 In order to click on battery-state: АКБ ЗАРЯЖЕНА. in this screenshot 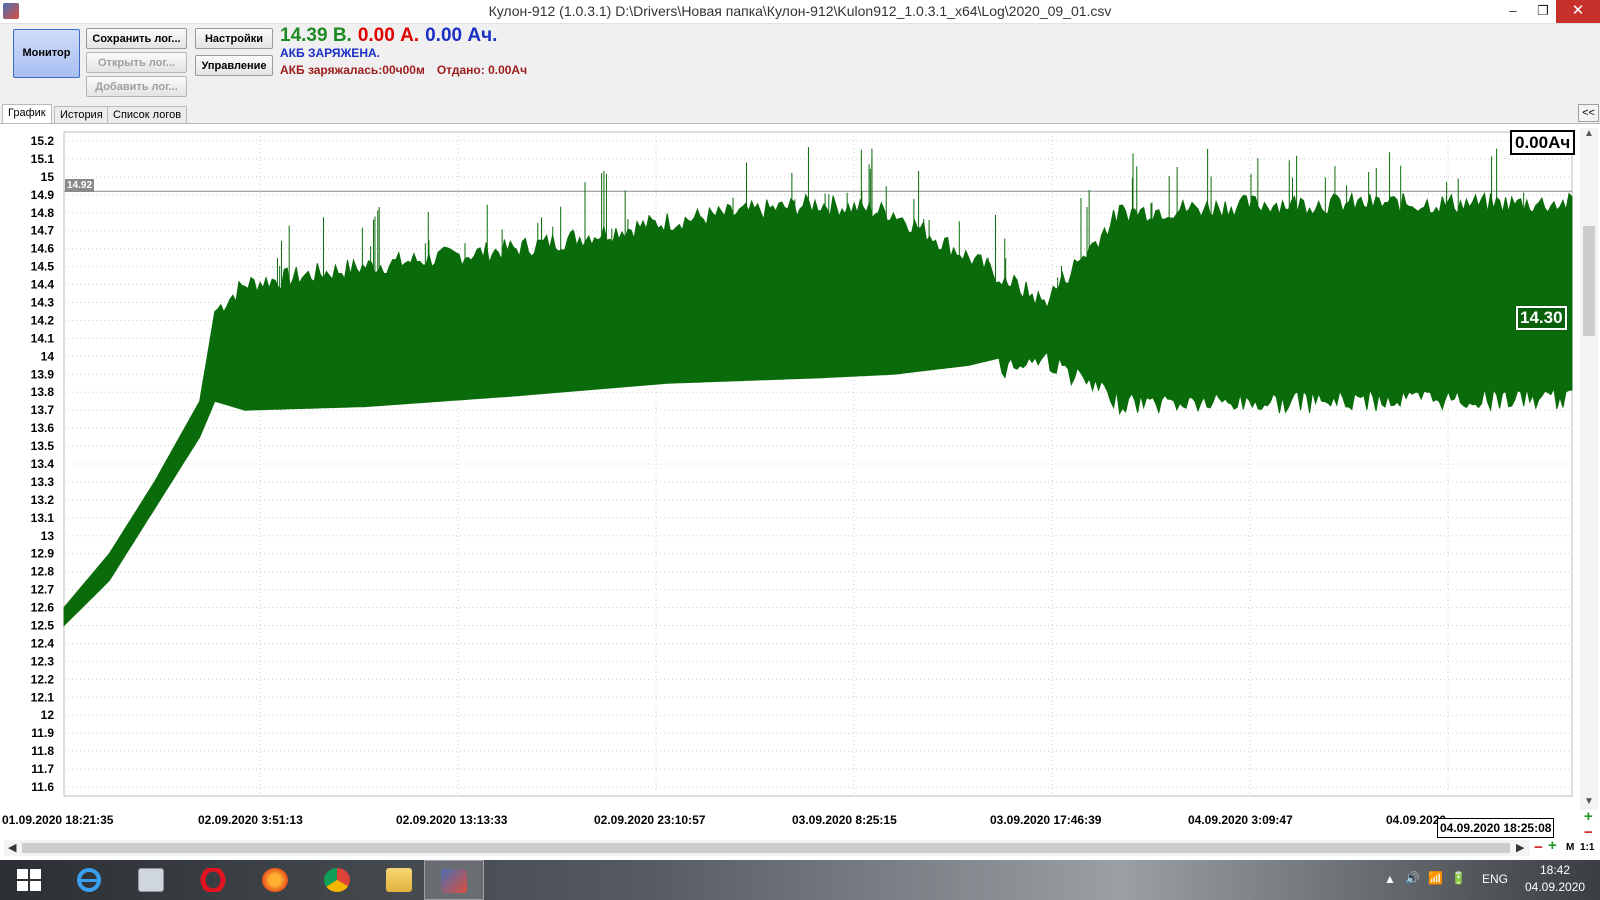, I will do `click(330, 53)`.